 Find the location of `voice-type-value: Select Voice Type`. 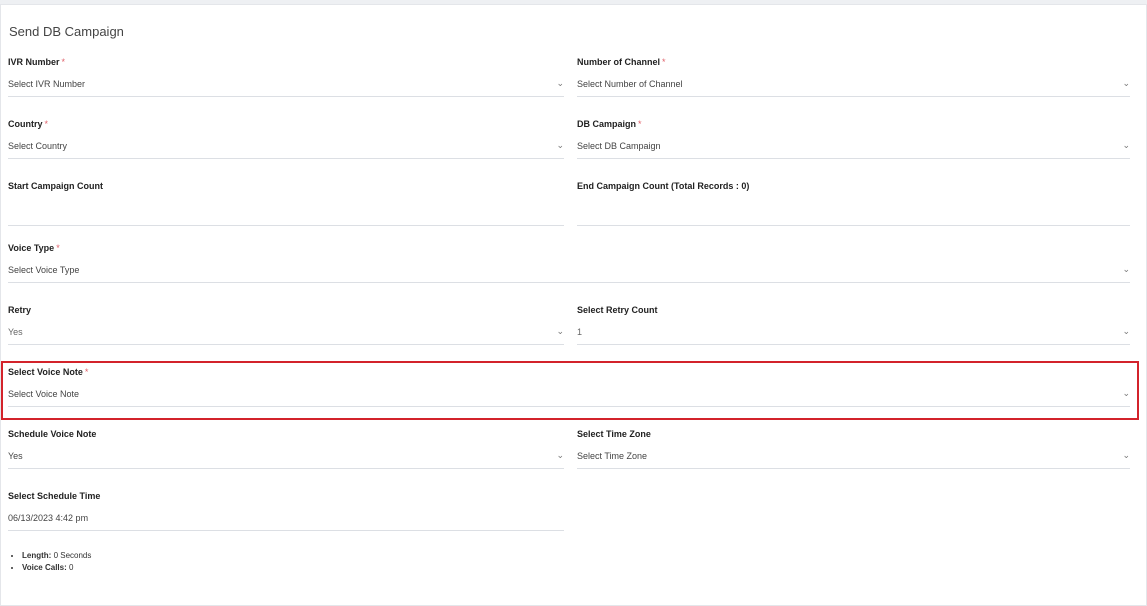

voice-type-value: Select Voice Type is located at coordinates (44, 270).